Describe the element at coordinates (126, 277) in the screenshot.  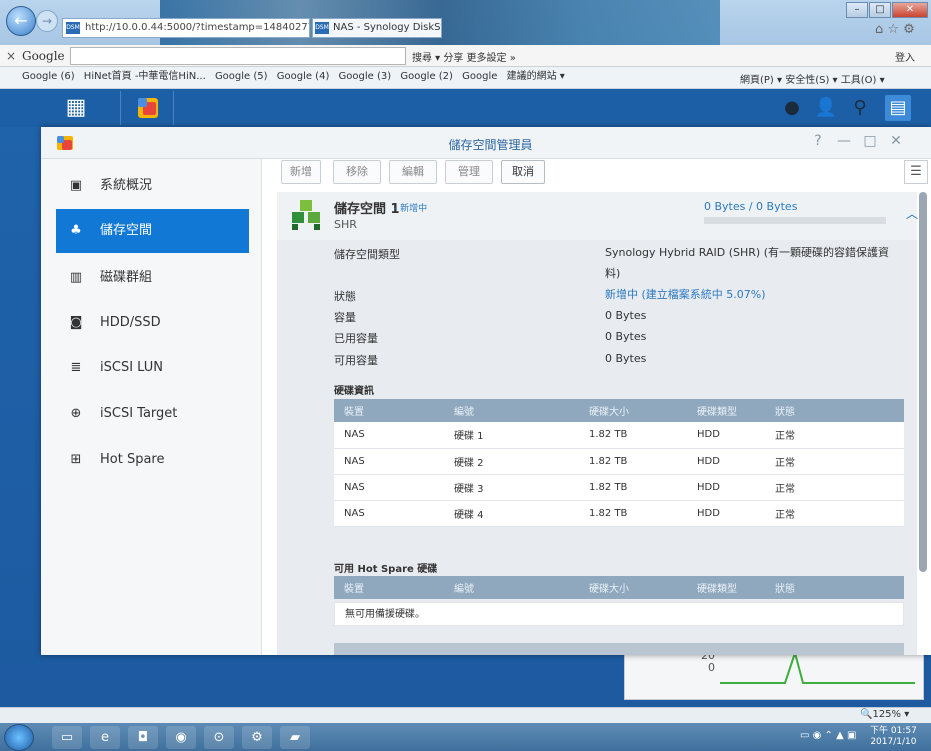
I see `sidebar-item-label: 磁碟群組` at that location.